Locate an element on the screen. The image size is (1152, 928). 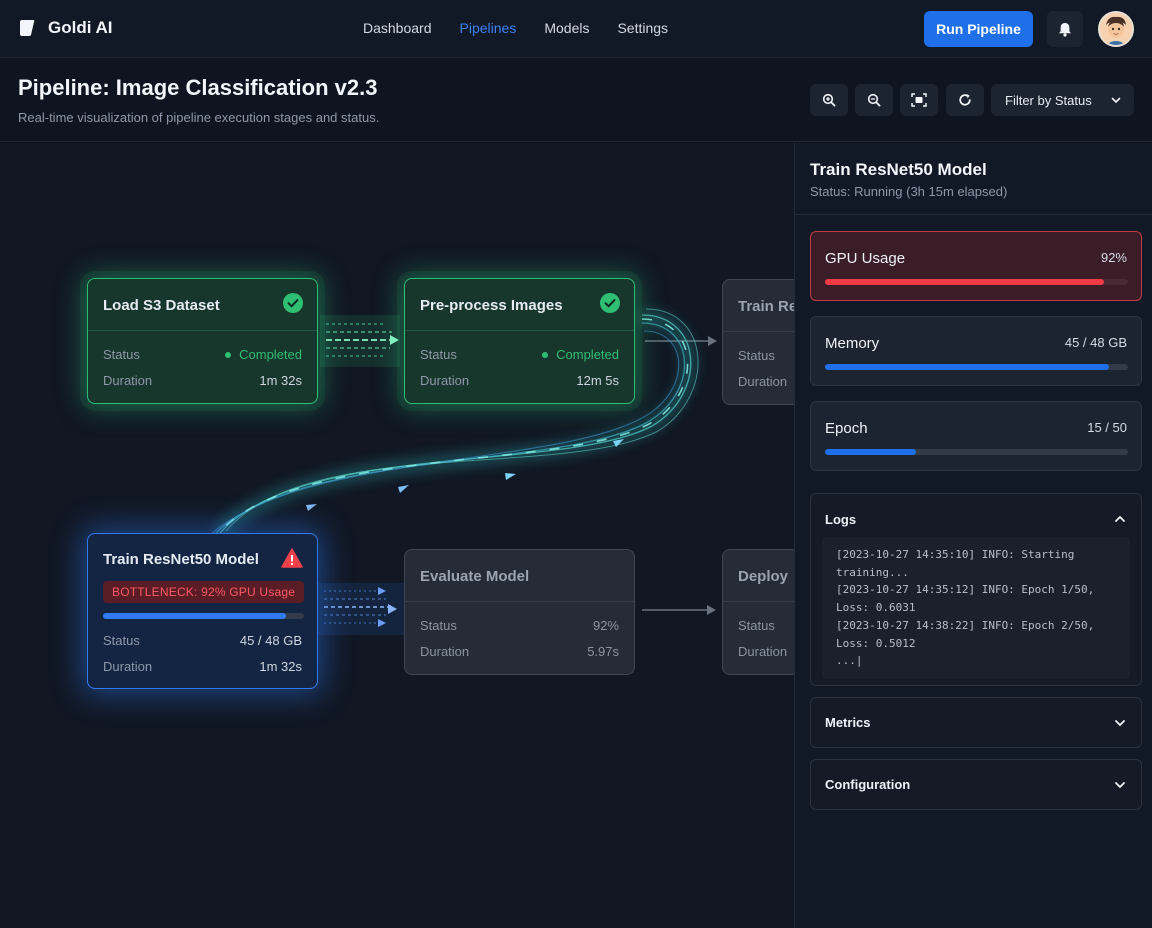
zoom-out-icon is located at coordinates (874, 100).